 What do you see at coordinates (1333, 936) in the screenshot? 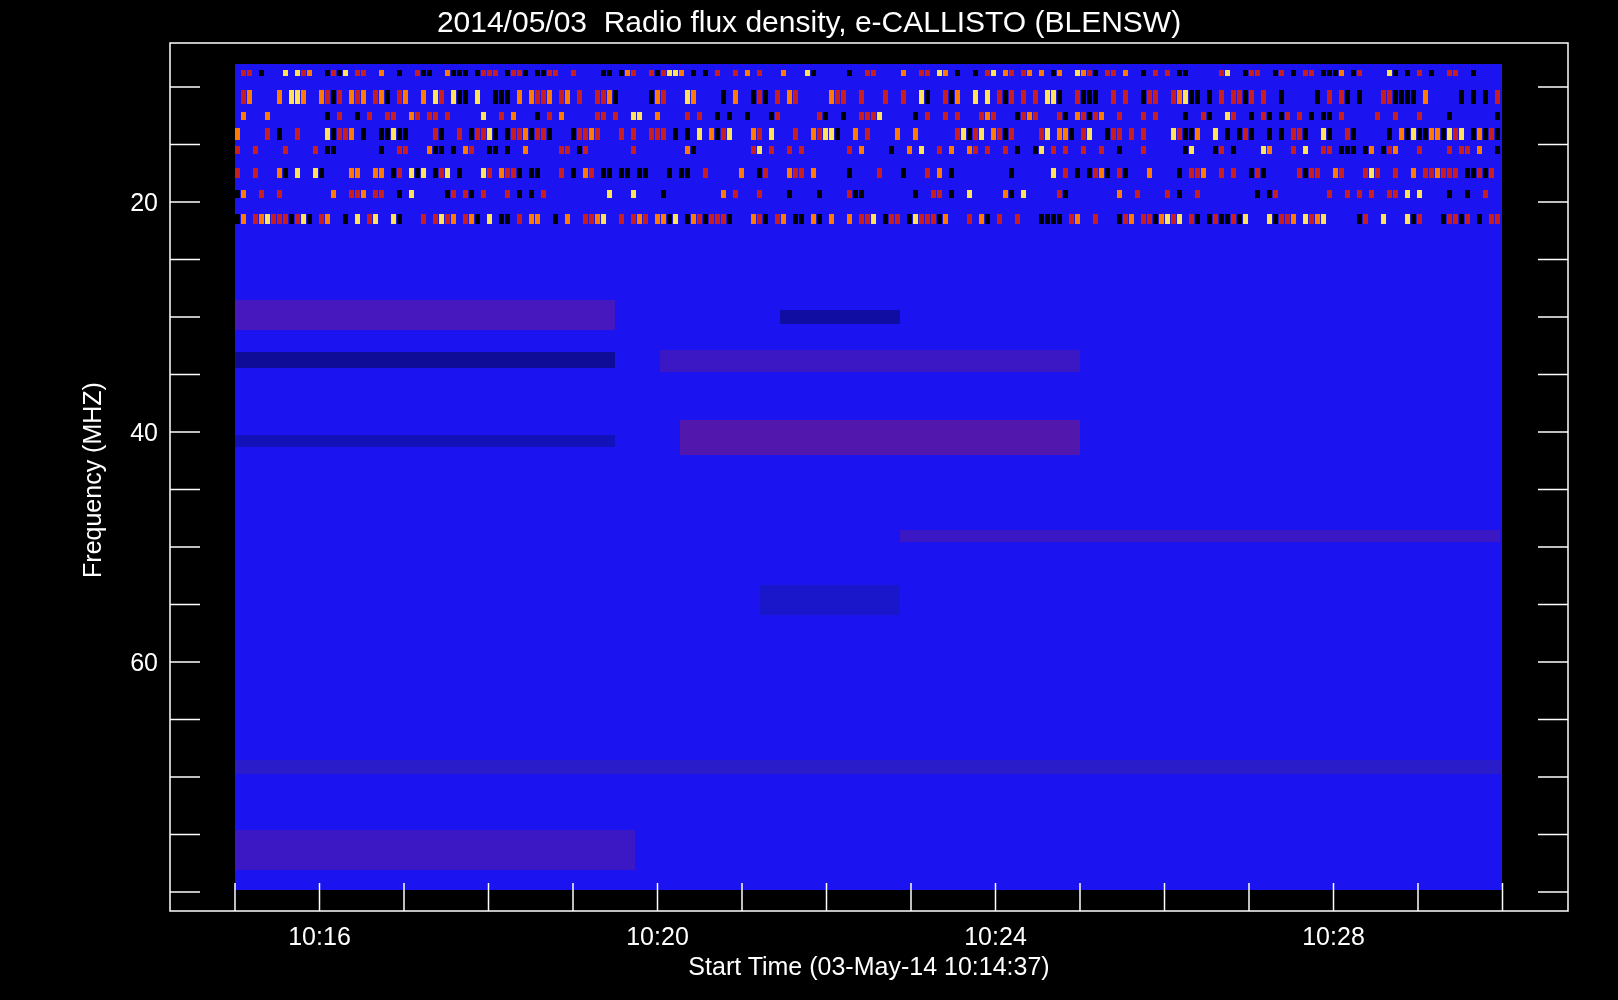
I see `x-tick-label: 10:28` at bounding box center [1333, 936].